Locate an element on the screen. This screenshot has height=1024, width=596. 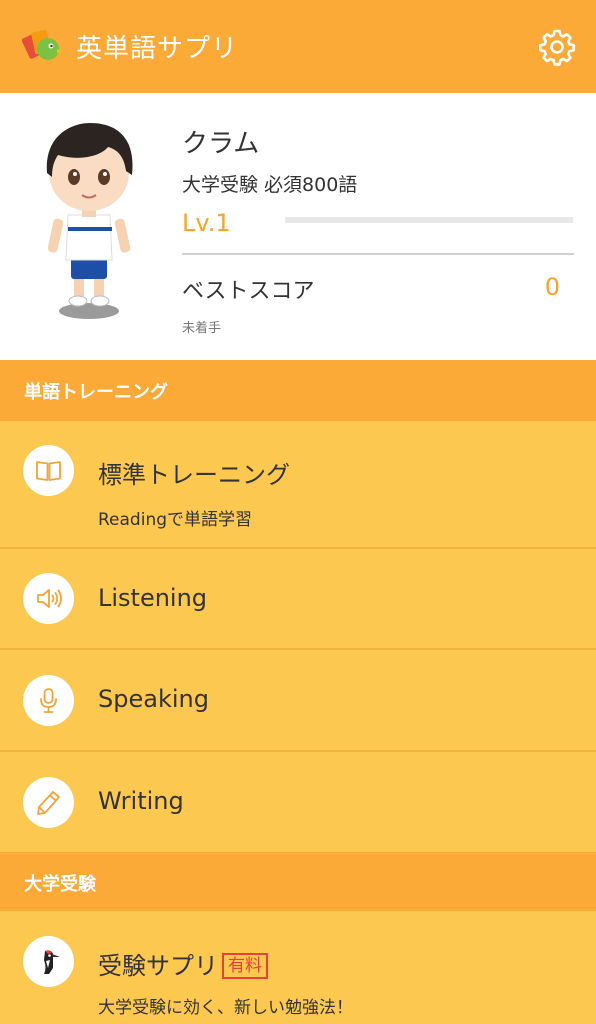
menu-item-speaking: Speaking is located at coordinates (298, 701).